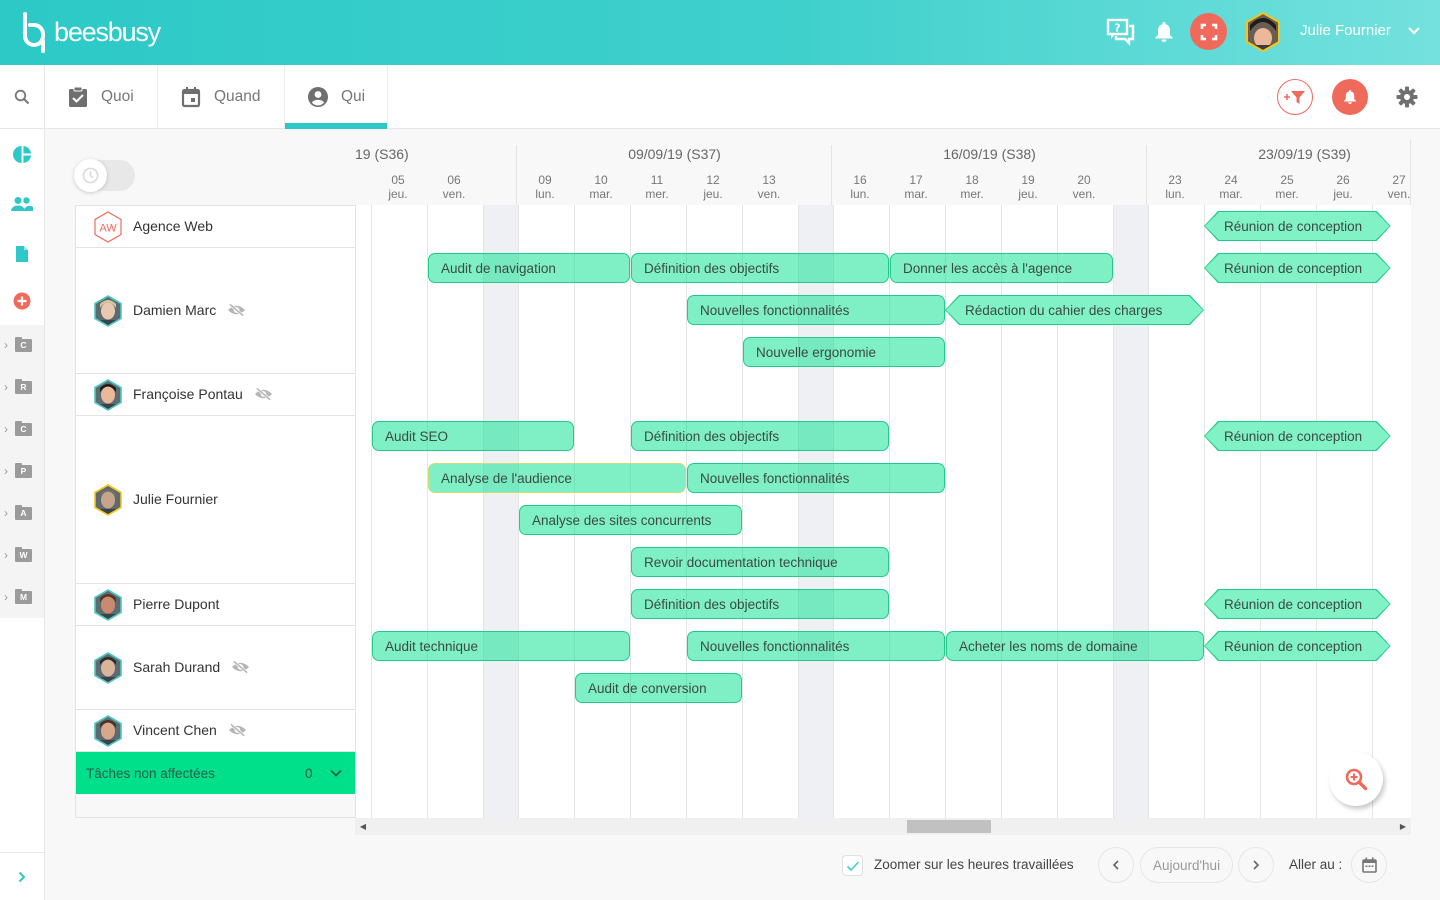 The width and height of the screenshot is (1440, 900). Describe the element at coordinates (22, 555) in the screenshot. I see `sidebar-folder-item: › W` at that location.